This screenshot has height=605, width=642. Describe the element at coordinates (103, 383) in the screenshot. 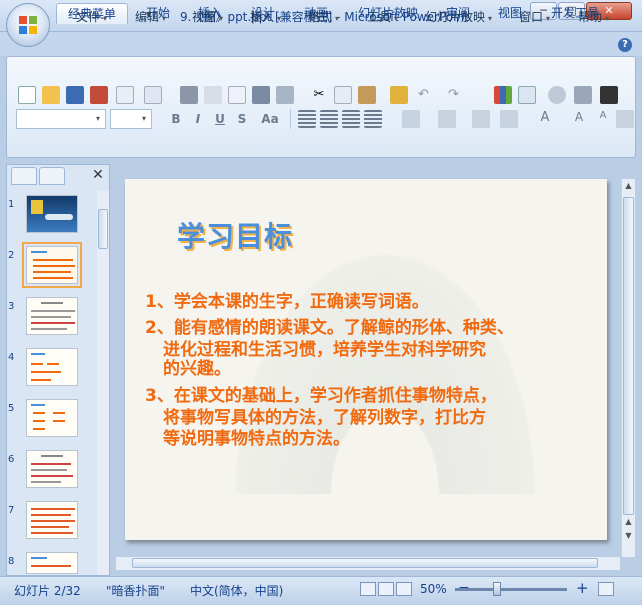

I see `thumbnails-scrollbar` at that location.